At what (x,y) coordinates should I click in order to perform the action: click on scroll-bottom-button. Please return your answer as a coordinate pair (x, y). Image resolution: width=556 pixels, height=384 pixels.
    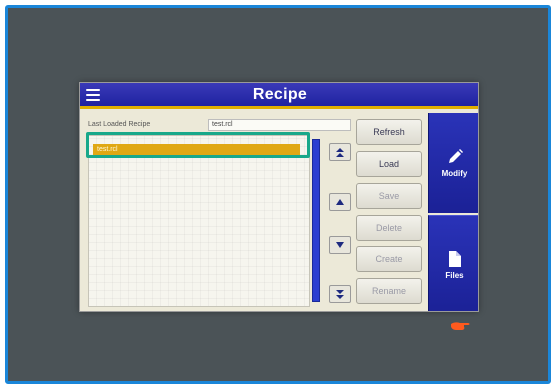
    Looking at the image, I should click on (340, 294).